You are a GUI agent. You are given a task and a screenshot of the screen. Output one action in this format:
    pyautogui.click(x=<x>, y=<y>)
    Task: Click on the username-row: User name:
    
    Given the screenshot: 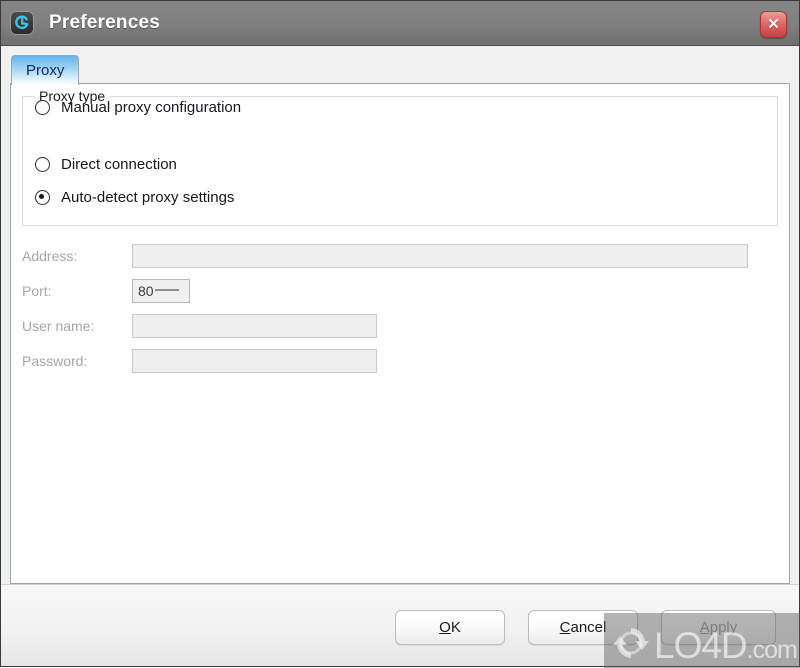 What is the action you would take?
    pyautogui.click(x=199, y=326)
    